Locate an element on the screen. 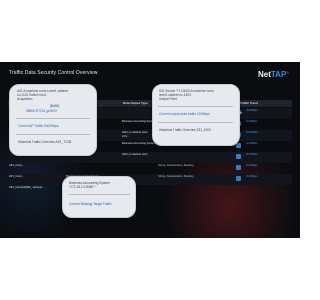 The image size is (320, 300). brand-mark: ® is located at coordinates (288, 72).